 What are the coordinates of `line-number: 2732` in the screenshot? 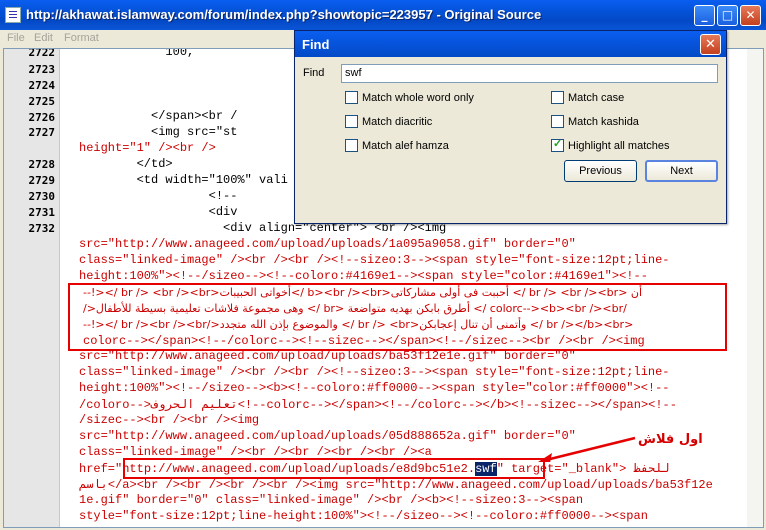 It's located at (42, 228).